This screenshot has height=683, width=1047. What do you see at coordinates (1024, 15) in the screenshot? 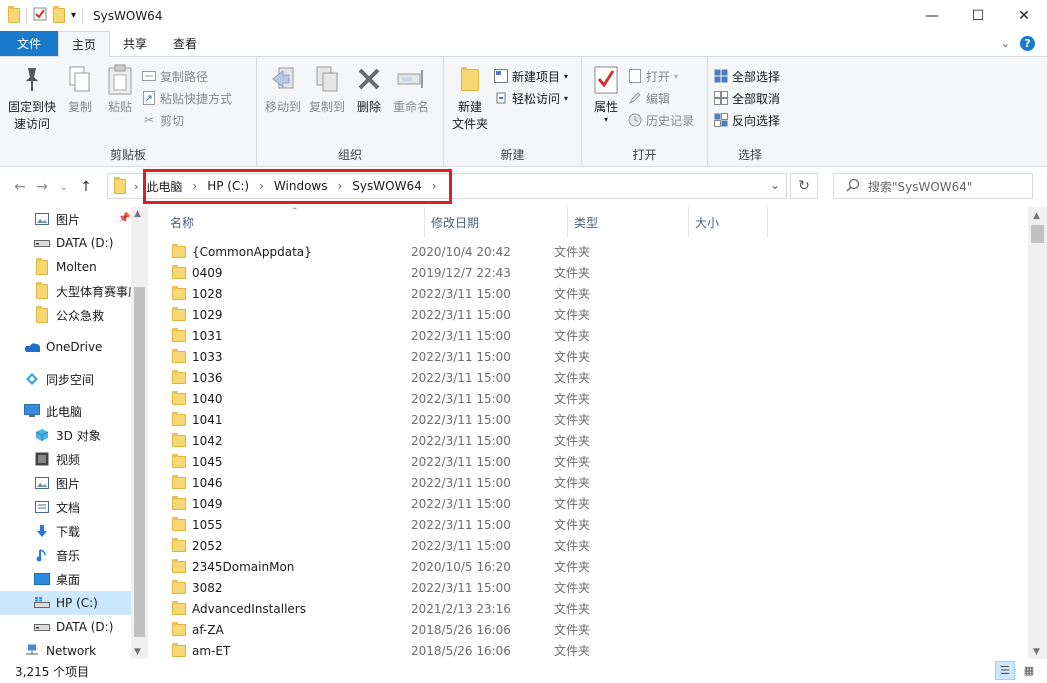
I see `close-button: ✕` at bounding box center [1024, 15].